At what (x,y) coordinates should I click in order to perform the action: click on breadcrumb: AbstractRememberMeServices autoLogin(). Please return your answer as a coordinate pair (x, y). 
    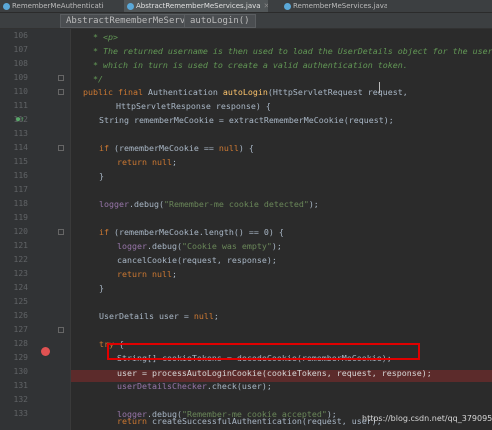
    Looking at the image, I should click on (246, 21).